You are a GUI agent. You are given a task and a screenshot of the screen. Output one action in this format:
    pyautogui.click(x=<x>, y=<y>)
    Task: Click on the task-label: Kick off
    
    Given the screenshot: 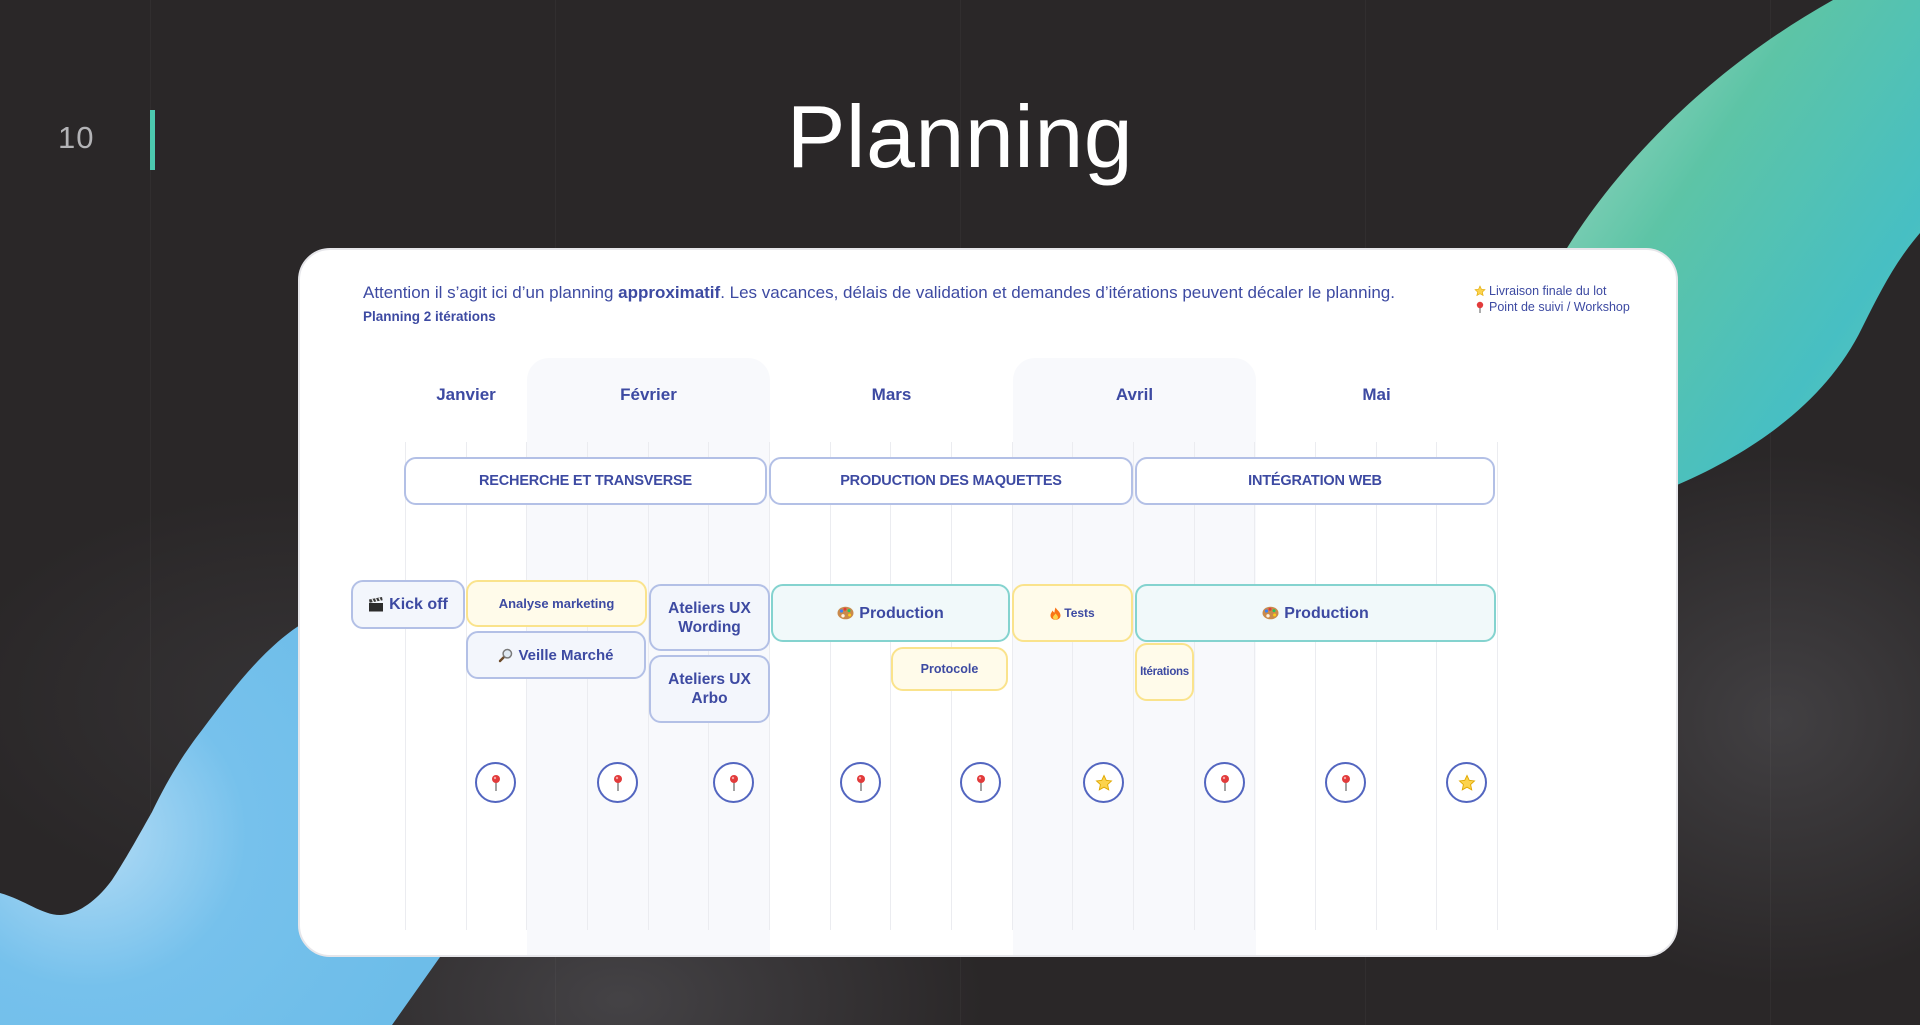 What is the action you would take?
    pyautogui.click(x=418, y=604)
    